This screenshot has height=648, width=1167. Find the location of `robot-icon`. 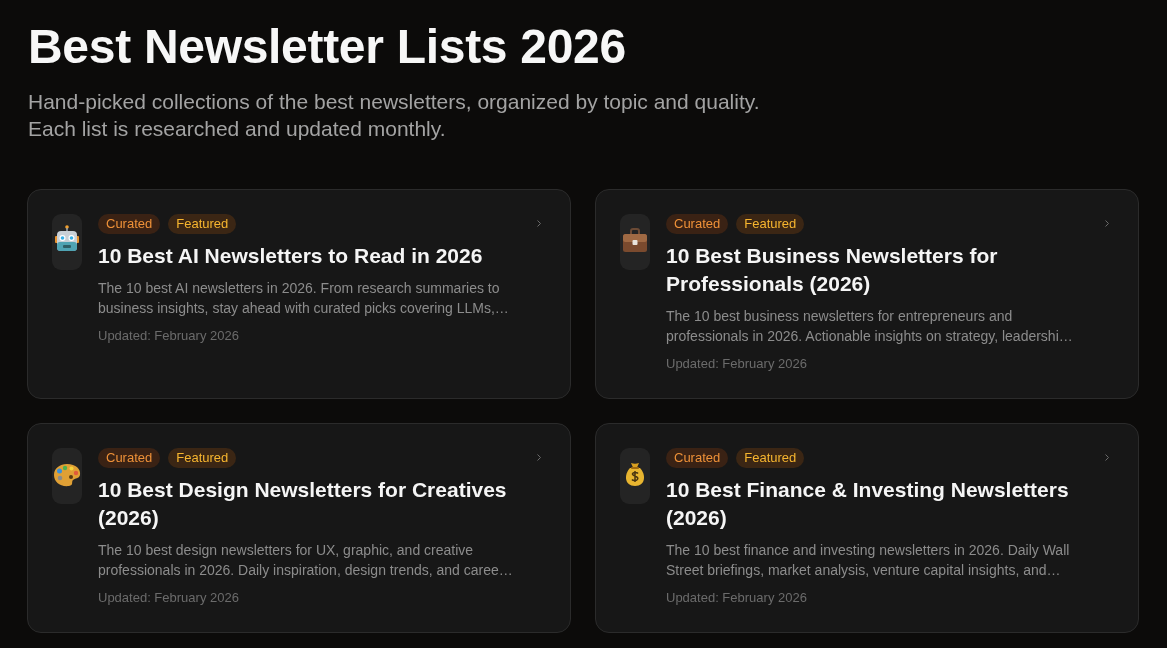

robot-icon is located at coordinates (67, 242).